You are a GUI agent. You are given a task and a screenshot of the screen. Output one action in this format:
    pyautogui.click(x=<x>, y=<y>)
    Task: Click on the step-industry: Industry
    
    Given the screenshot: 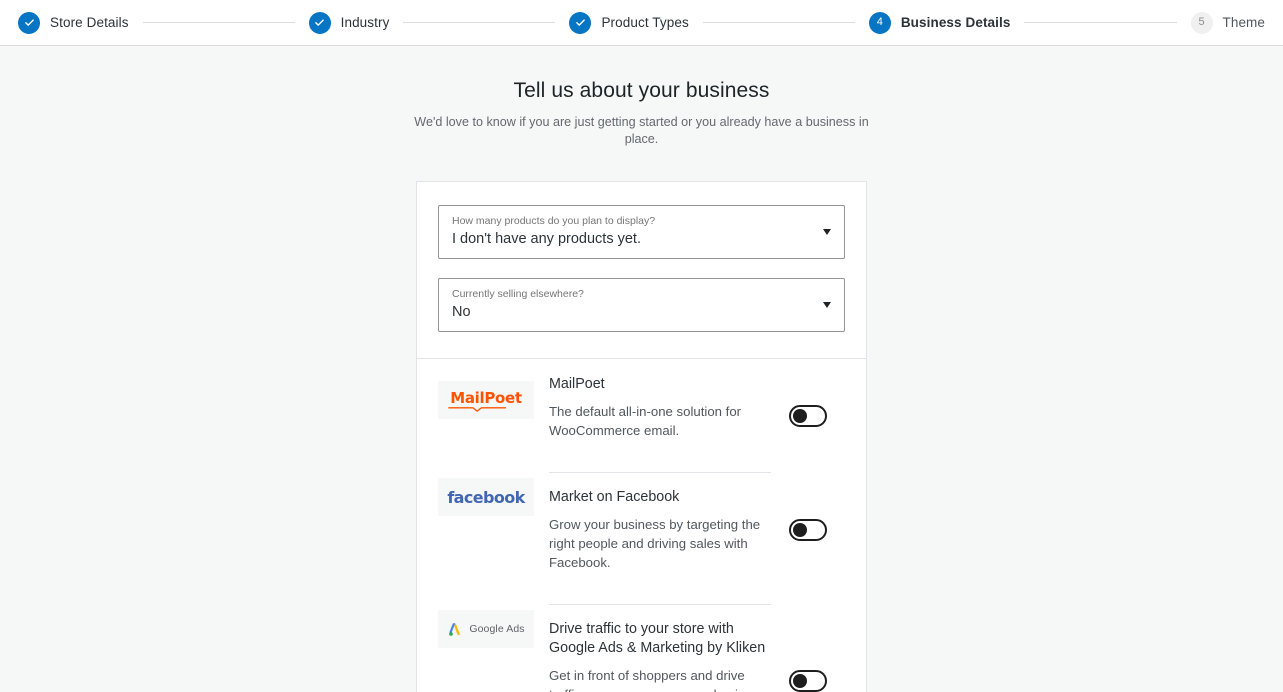 What is the action you would take?
    pyautogui.click(x=349, y=22)
    